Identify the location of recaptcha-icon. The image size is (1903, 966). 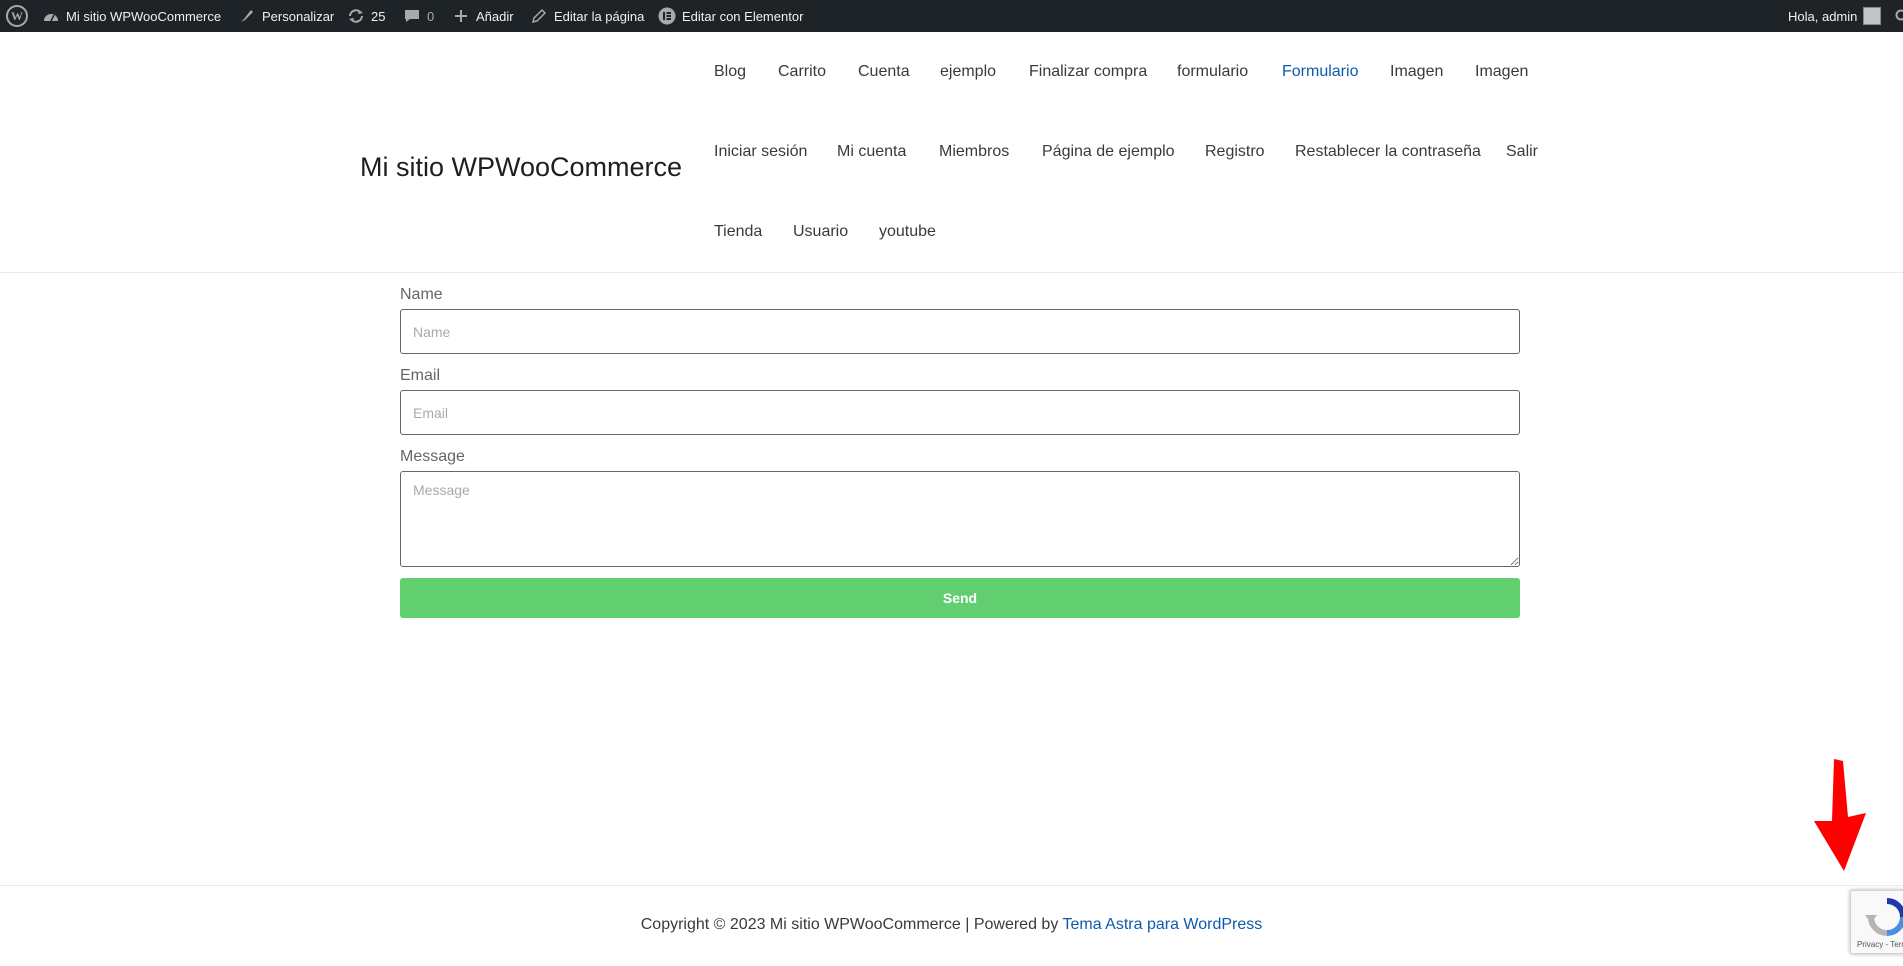
(1884, 917).